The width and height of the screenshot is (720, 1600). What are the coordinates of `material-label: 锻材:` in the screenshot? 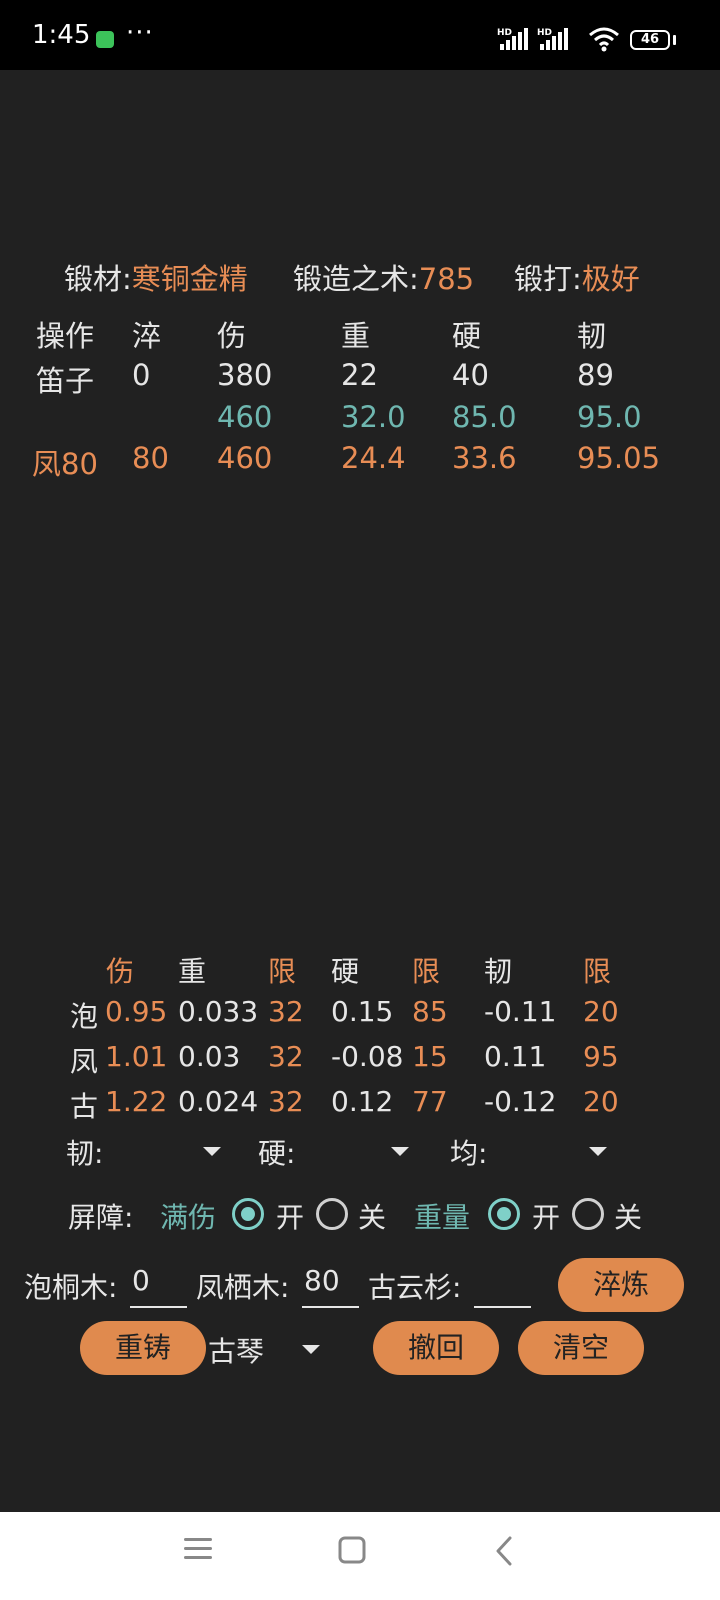 It's located at (98, 279).